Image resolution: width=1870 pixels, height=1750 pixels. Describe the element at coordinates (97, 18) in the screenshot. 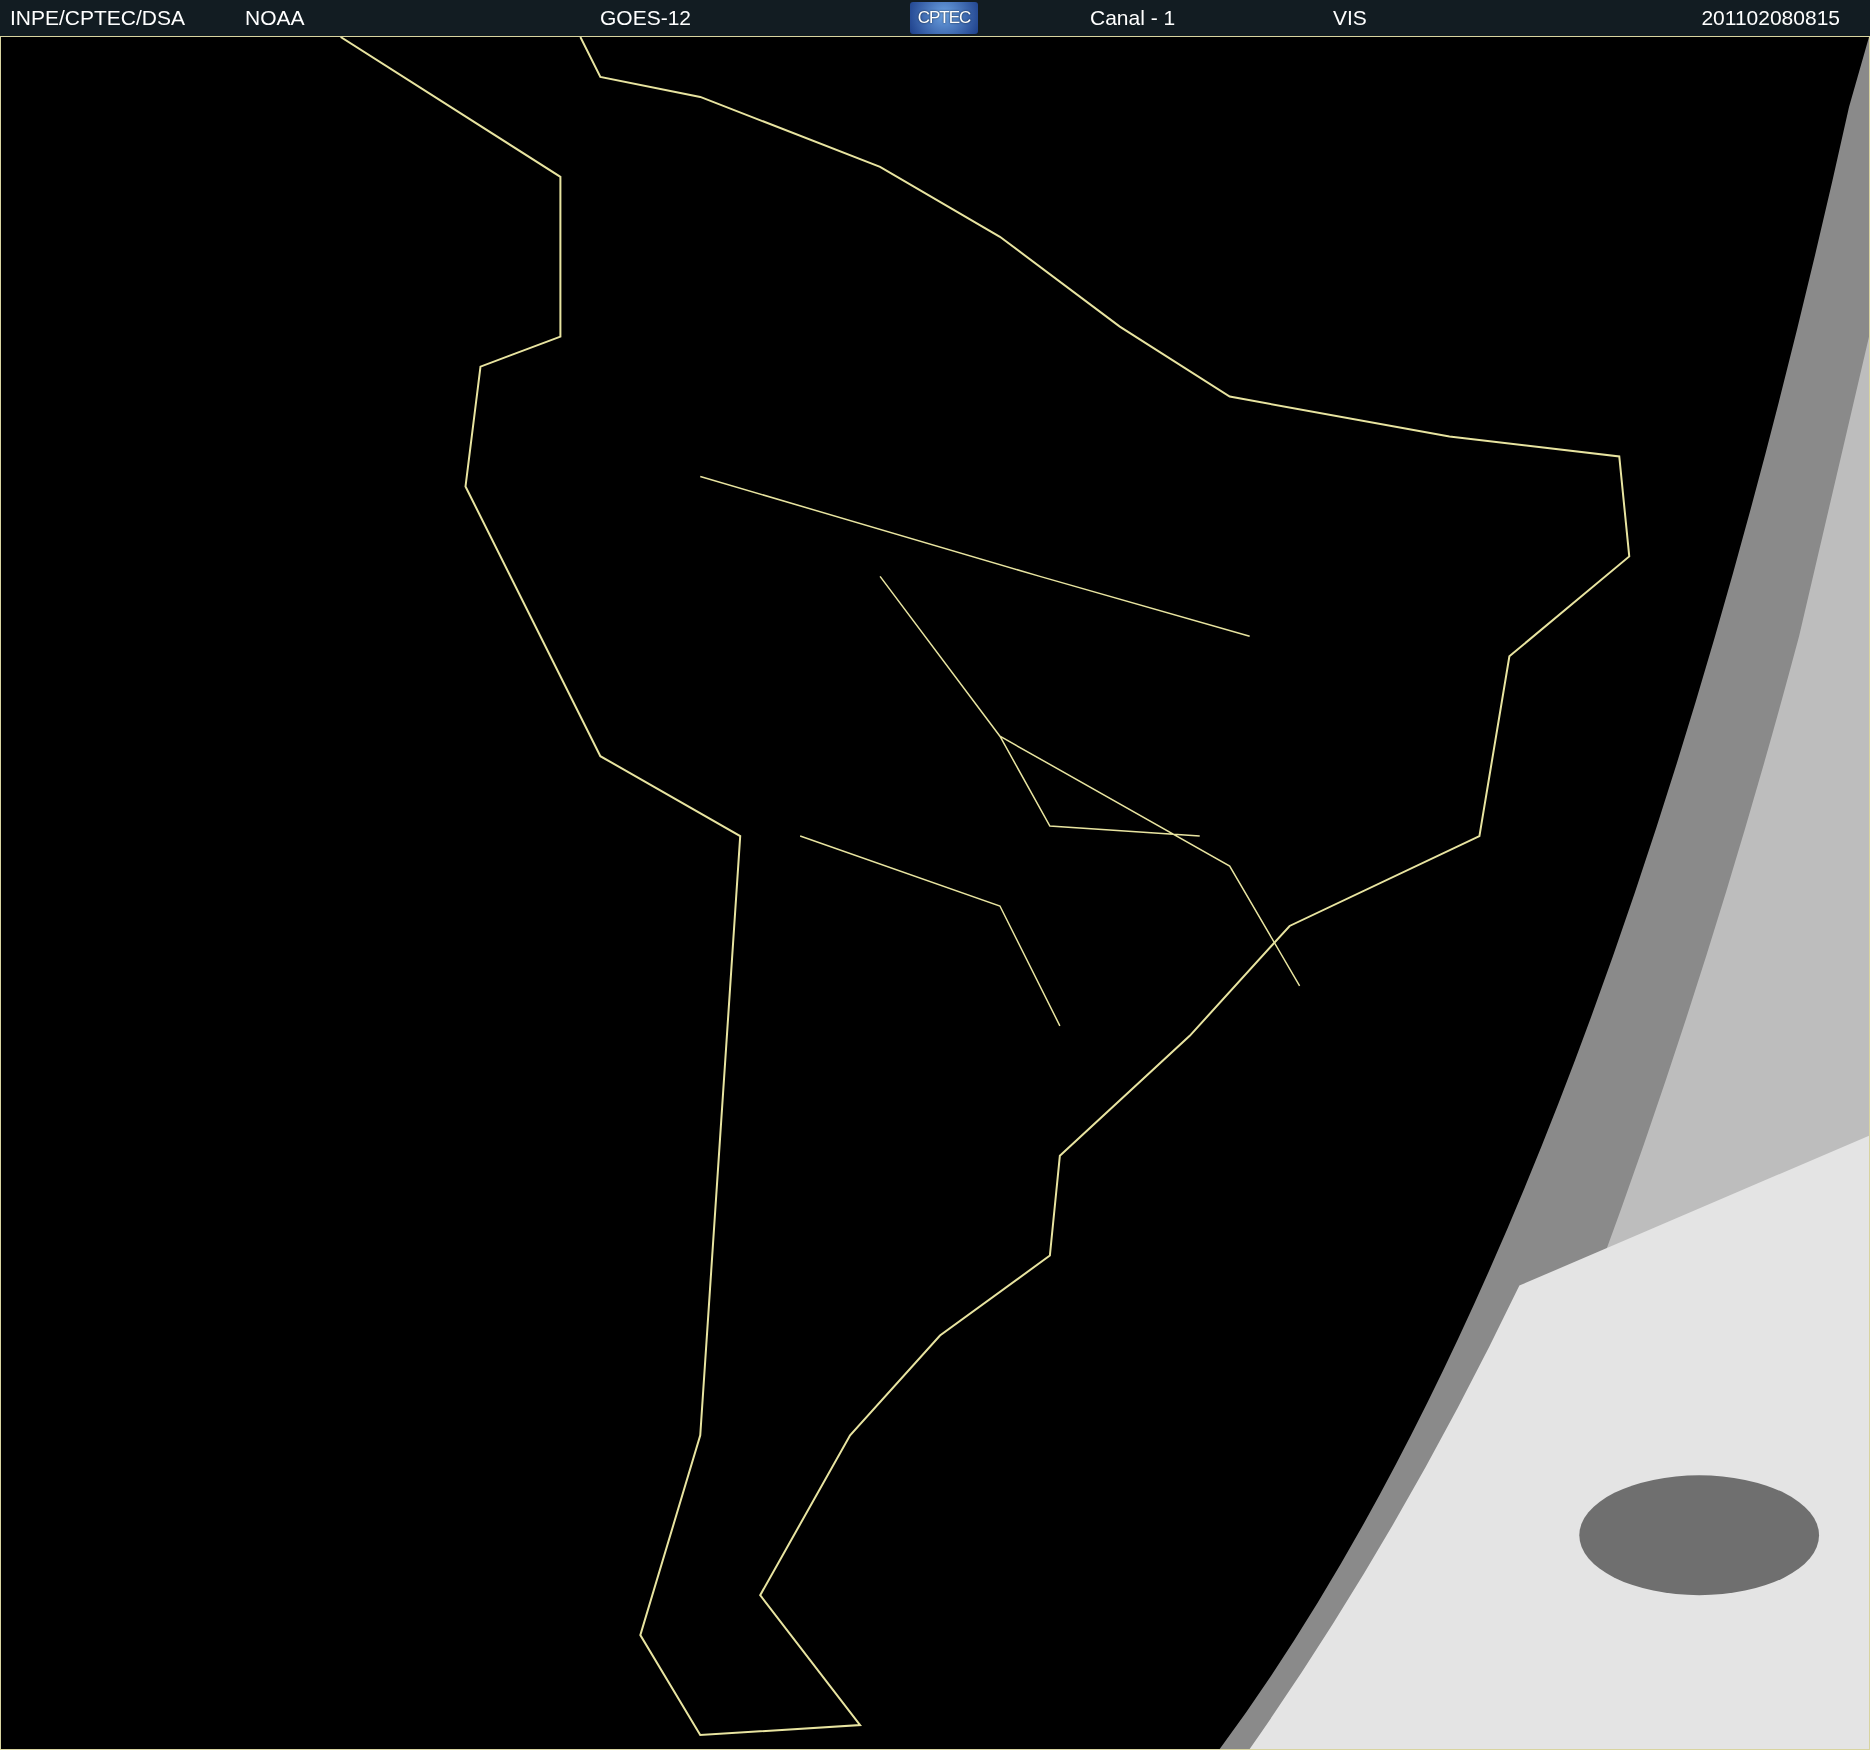

I see `source-label: INPE/CPTEC/DSA` at that location.